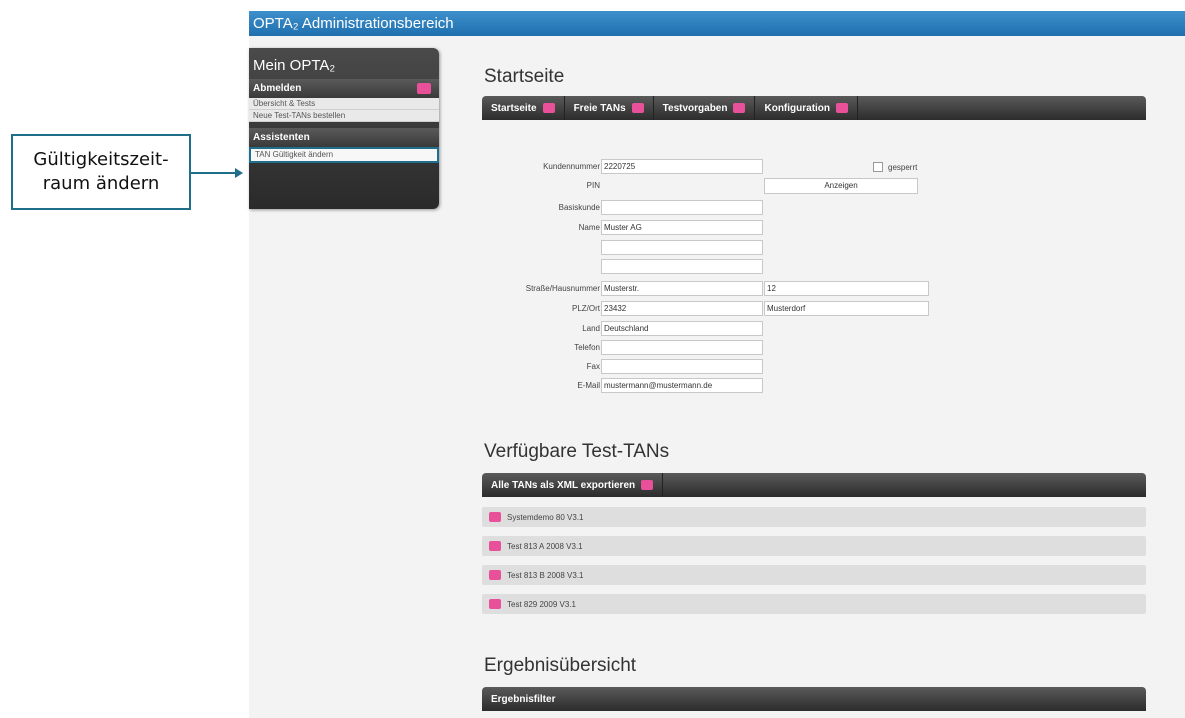 Image resolution: width=1185 pixels, height=718 pixels. What do you see at coordinates (571, 166) in the screenshot?
I see `label-kundennummer: Kundennummer` at bounding box center [571, 166].